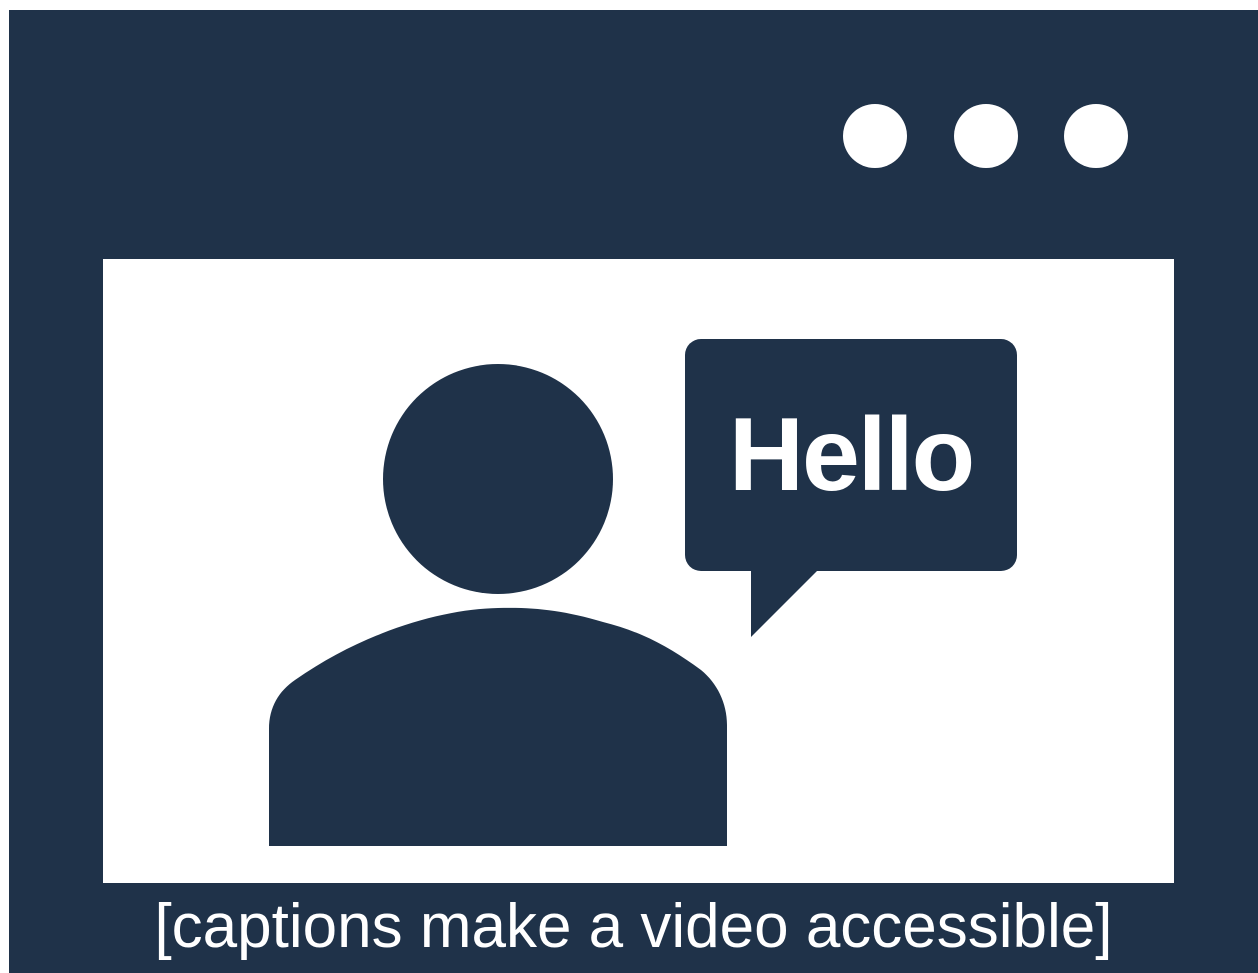 The image size is (1258, 973). I want to click on person-head, so click(498, 479).